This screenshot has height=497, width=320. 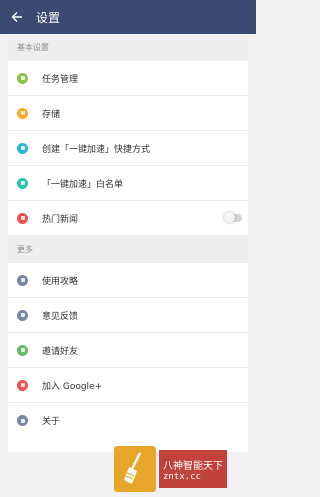 I want to click on google-plus-icon, so click(x=22, y=385).